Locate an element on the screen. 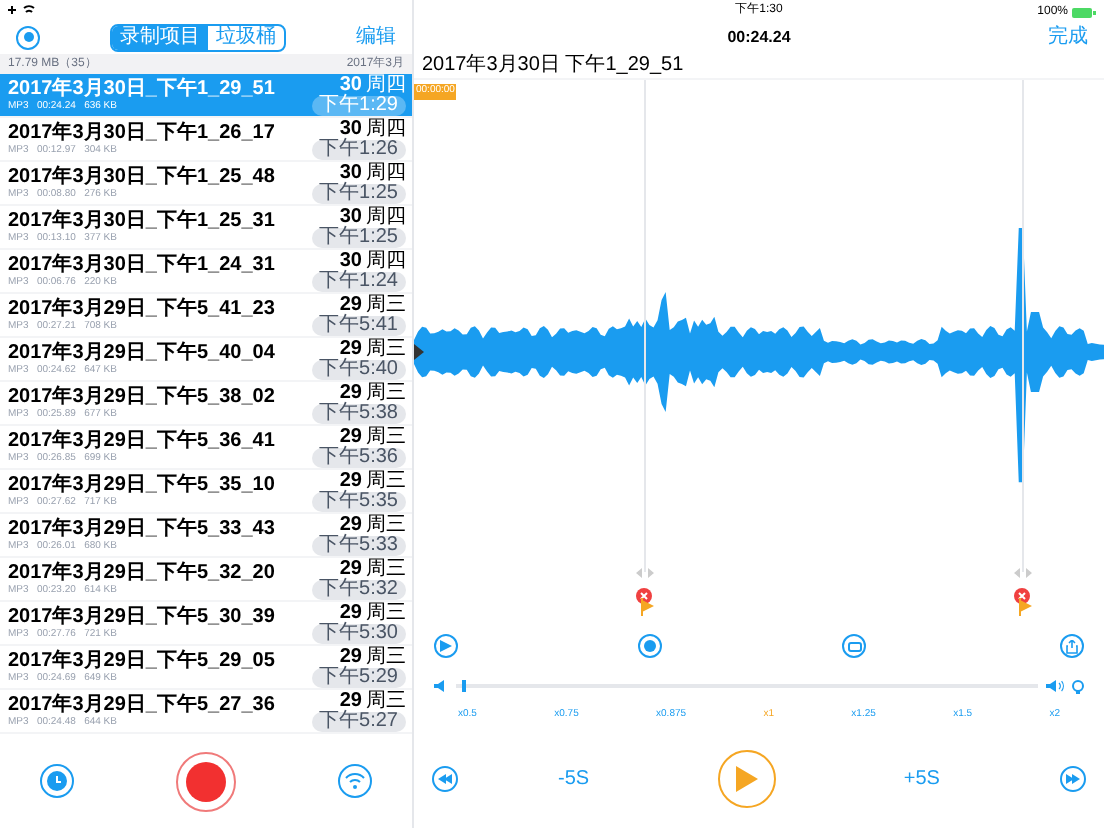  rewind-icon is located at coordinates (445, 779).